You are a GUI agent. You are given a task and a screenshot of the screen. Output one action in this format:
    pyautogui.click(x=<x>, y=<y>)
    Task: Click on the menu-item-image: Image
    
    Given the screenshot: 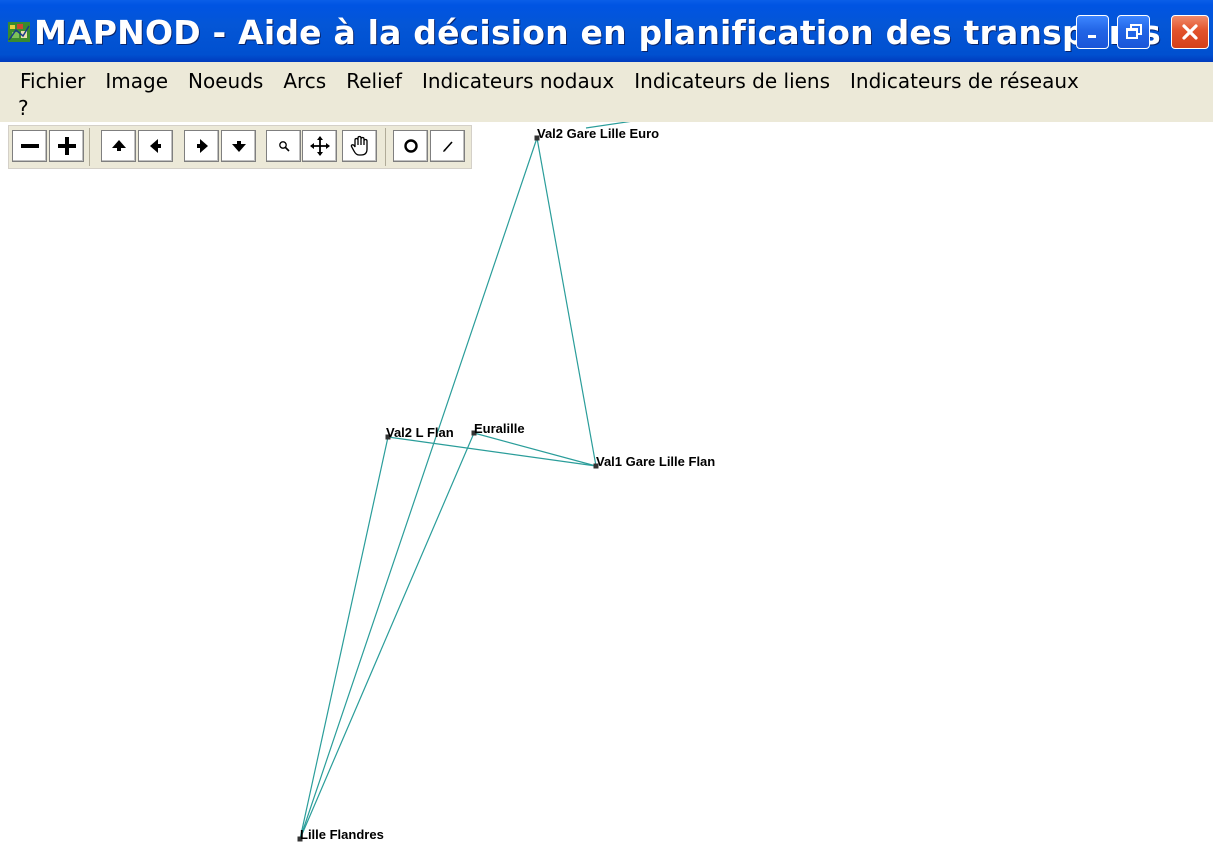 What is the action you would take?
    pyautogui.click(x=136, y=81)
    